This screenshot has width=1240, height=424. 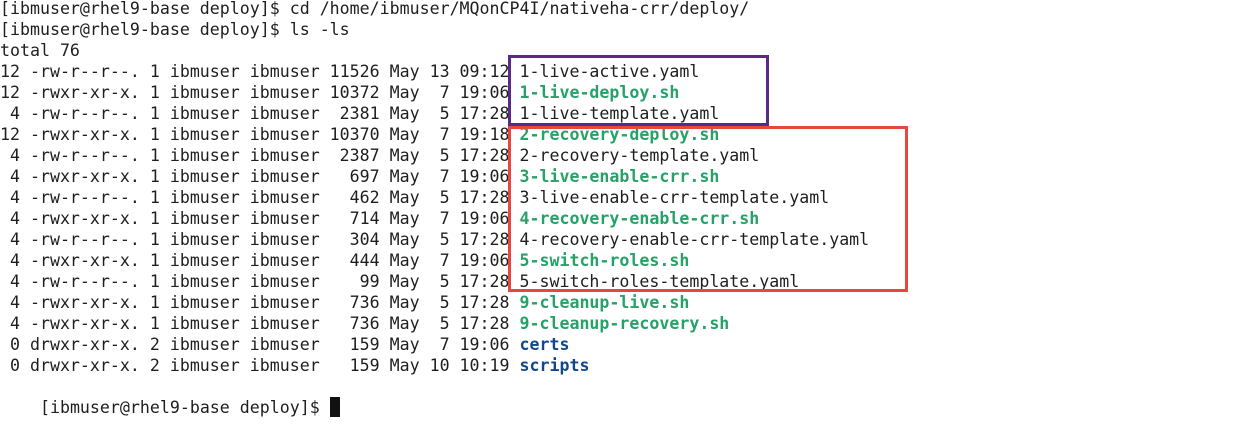 What do you see at coordinates (624, 323) in the screenshot?
I see `file-name: 9-cleanup-recovery.sh` at bounding box center [624, 323].